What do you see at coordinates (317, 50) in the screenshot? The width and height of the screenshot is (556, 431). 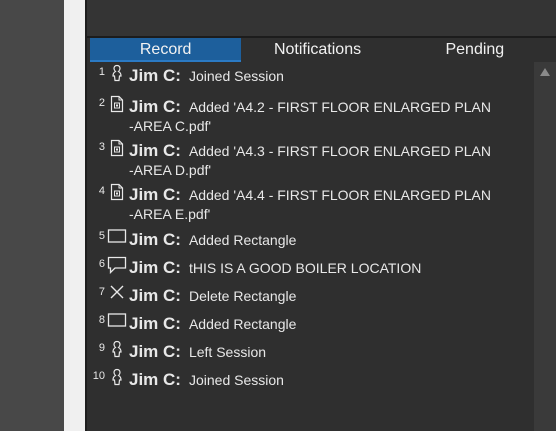 I see `tab-notifications: Notifications` at bounding box center [317, 50].